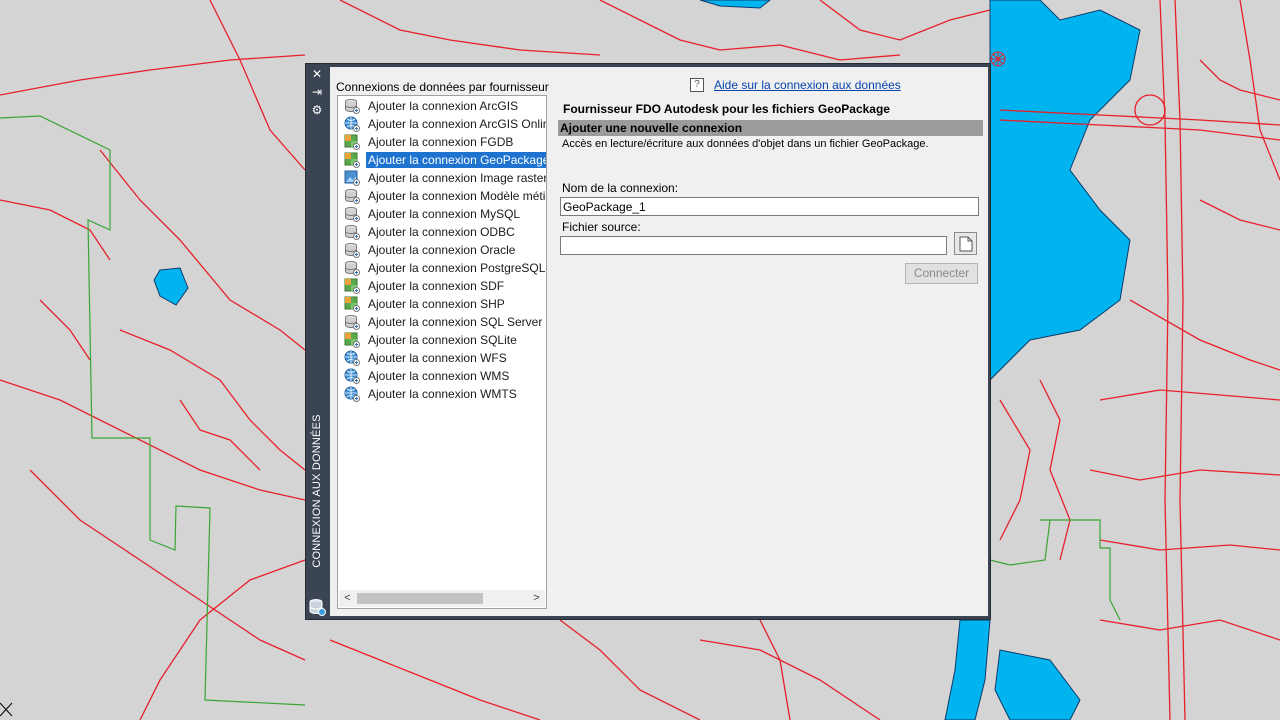 The width and height of the screenshot is (1280, 720). I want to click on list-item: Ajouter la connexion WMS, so click(443, 376).